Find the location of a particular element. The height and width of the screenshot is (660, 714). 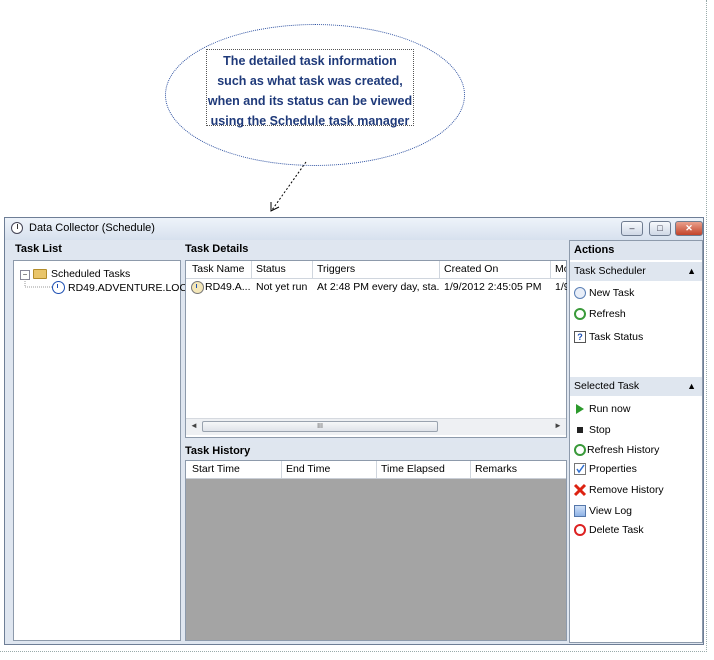

title-bar: Data Collector (Schedule) – □ ✕ is located at coordinates (354, 229).